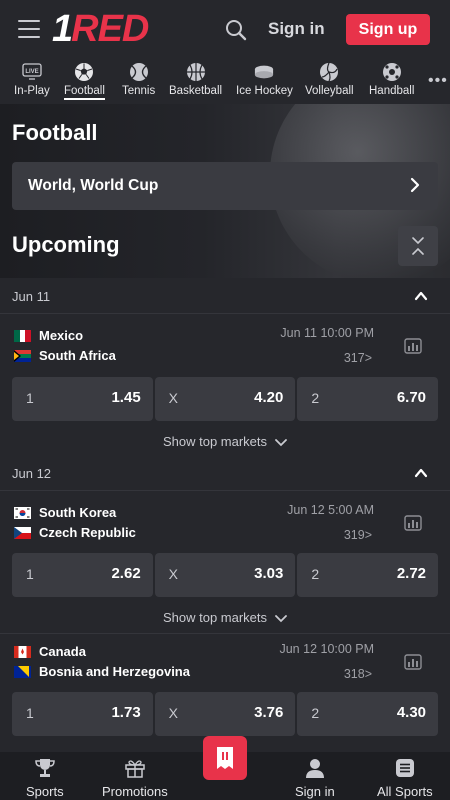  I want to click on match-time: Jun 11 10:00 PM, so click(327, 333).